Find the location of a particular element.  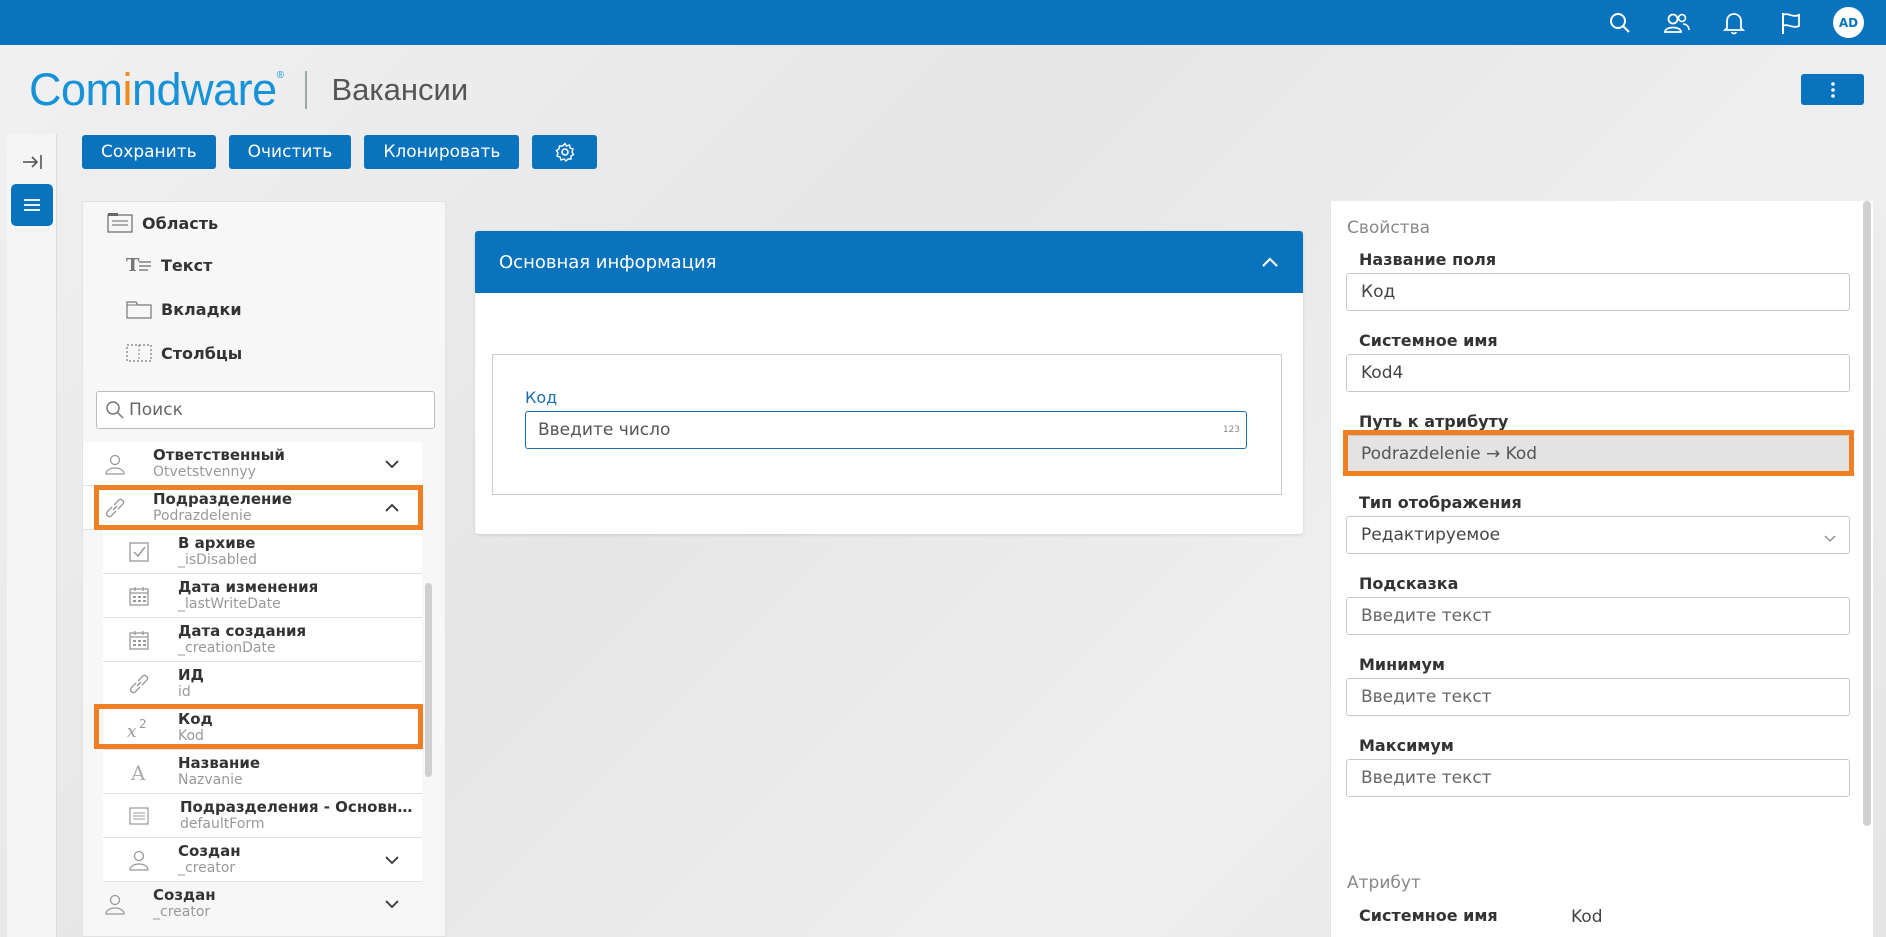

tree-row-lastwritedate: Дата изменения _lastWriteDate is located at coordinates (262, 596).